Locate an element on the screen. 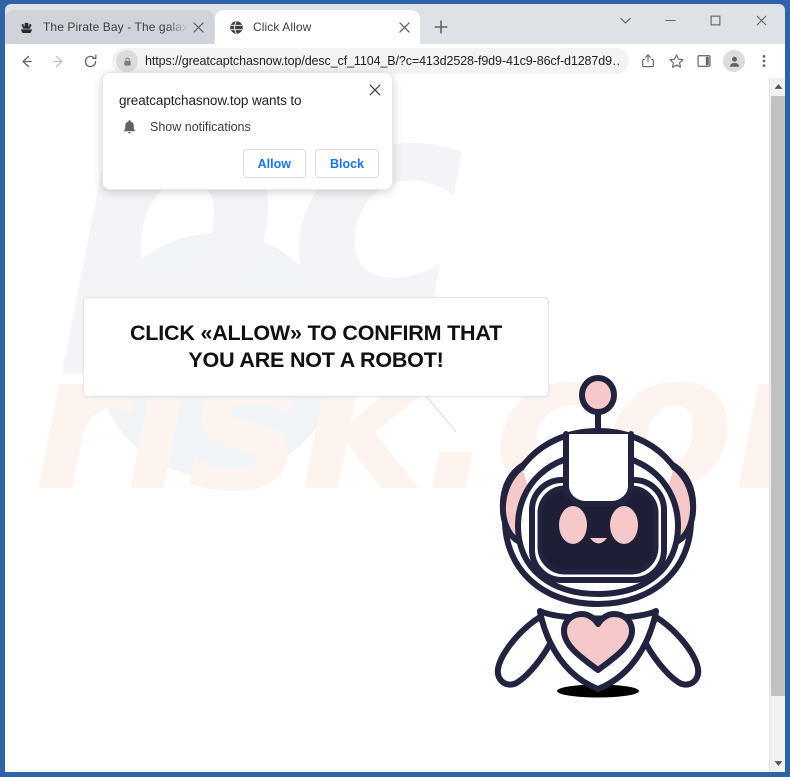 The width and height of the screenshot is (790, 777). tab-search-button is located at coordinates (625, 20).